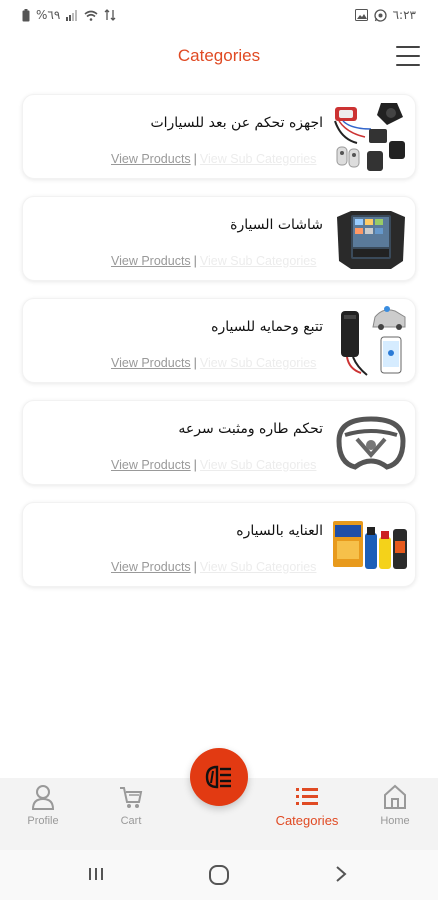 This screenshot has width=438, height=900. Describe the element at coordinates (279, 531) in the screenshot. I see `category-name: العنايه بالسياره` at that location.